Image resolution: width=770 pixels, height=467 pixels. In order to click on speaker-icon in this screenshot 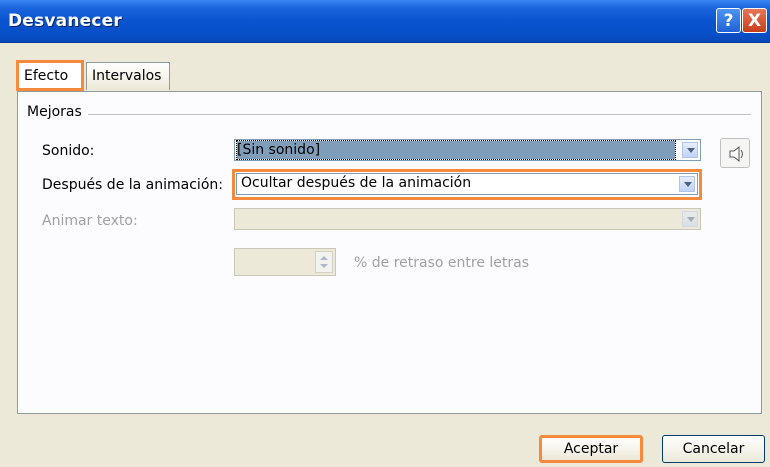, I will do `click(736, 154)`.